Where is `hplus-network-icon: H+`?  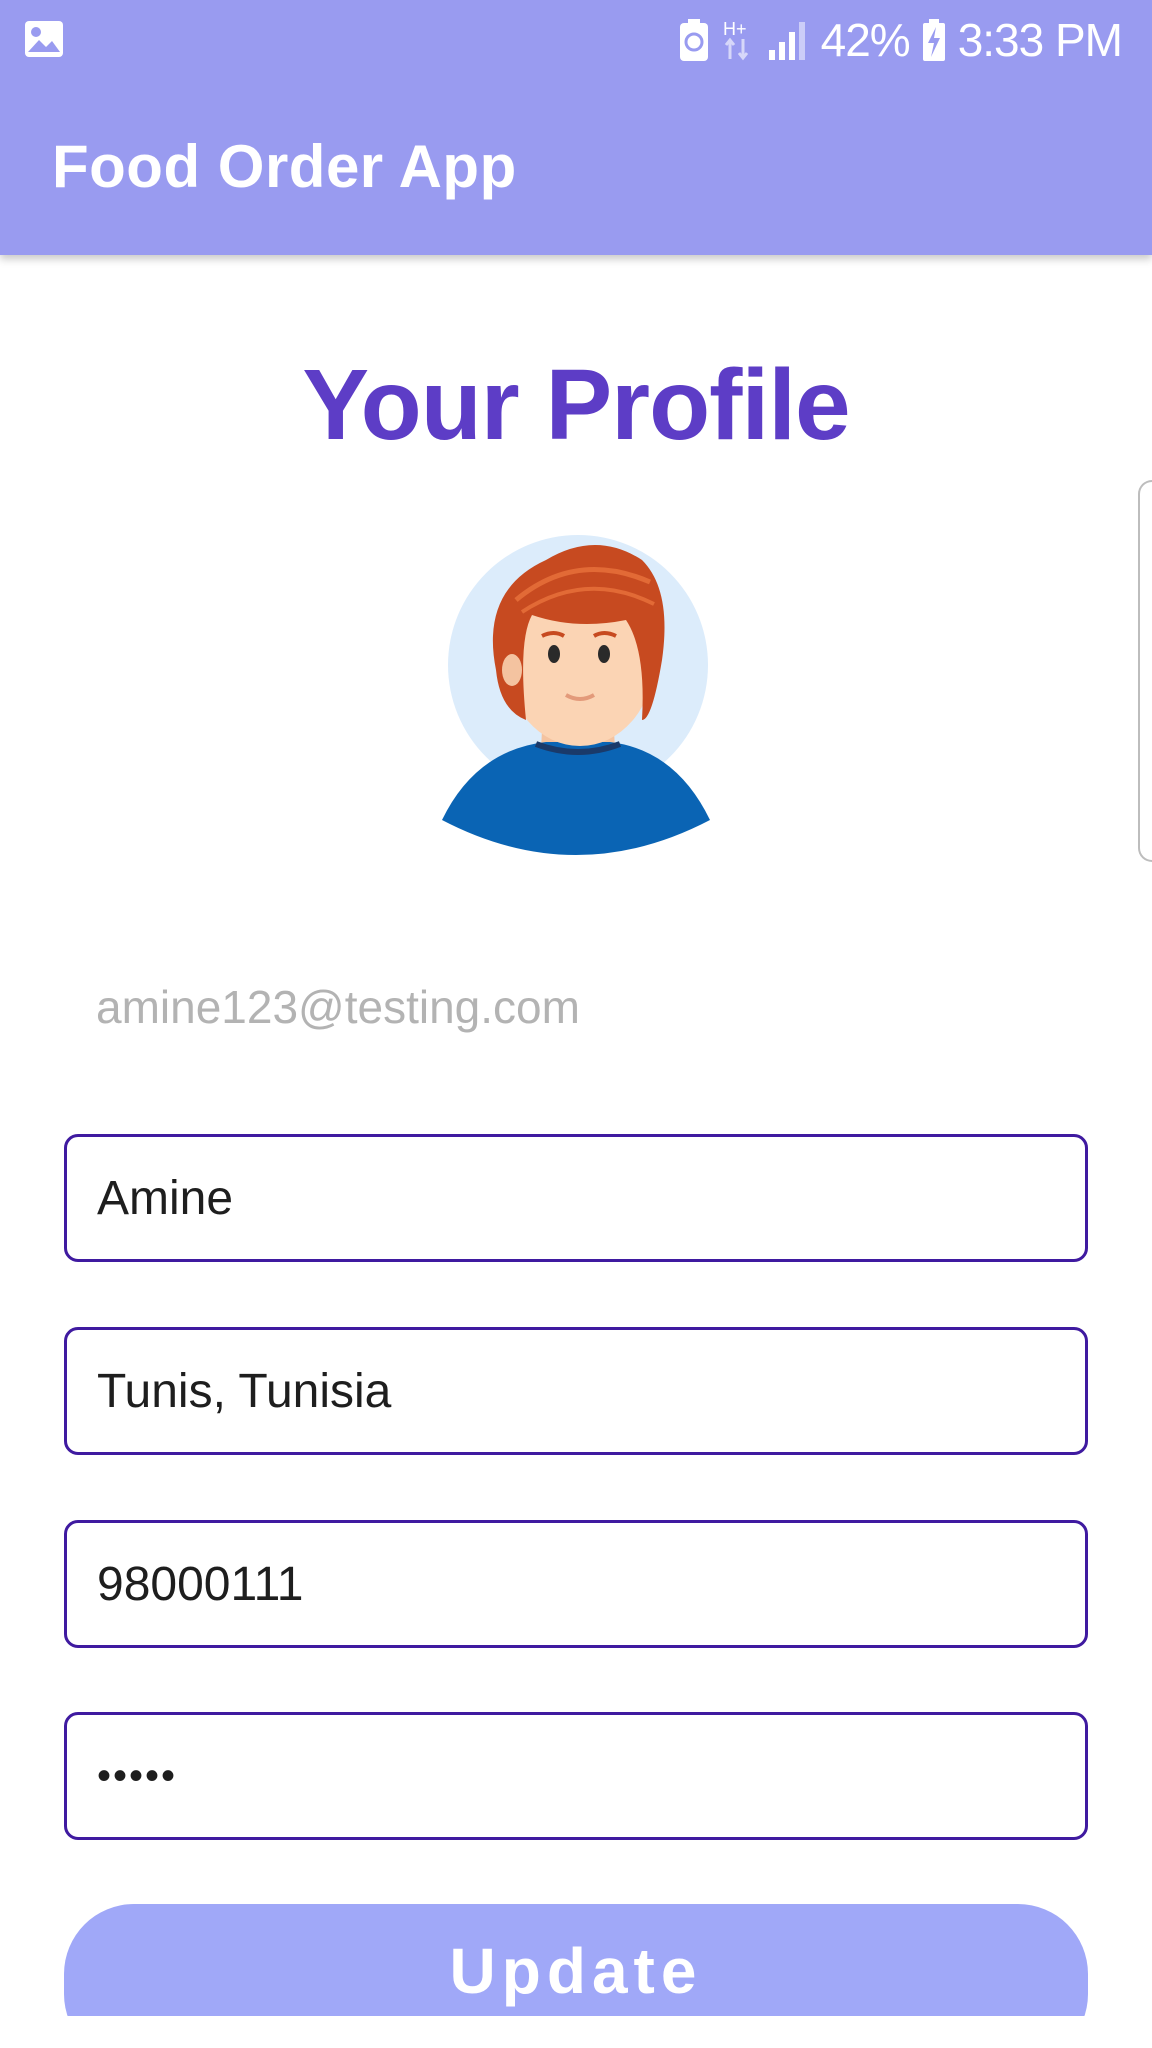 hplus-network-icon: H+ is located at coordinates (735, 40).